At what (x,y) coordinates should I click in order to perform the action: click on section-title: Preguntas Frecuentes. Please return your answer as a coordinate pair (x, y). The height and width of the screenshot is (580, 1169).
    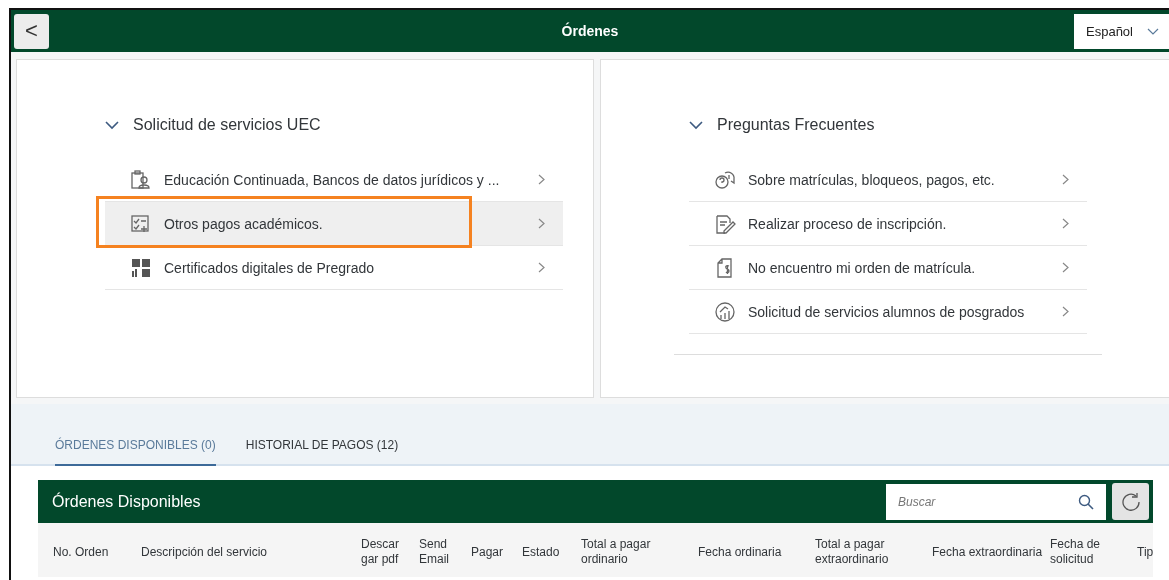
    Looking at the image, I should click on (796, 125).